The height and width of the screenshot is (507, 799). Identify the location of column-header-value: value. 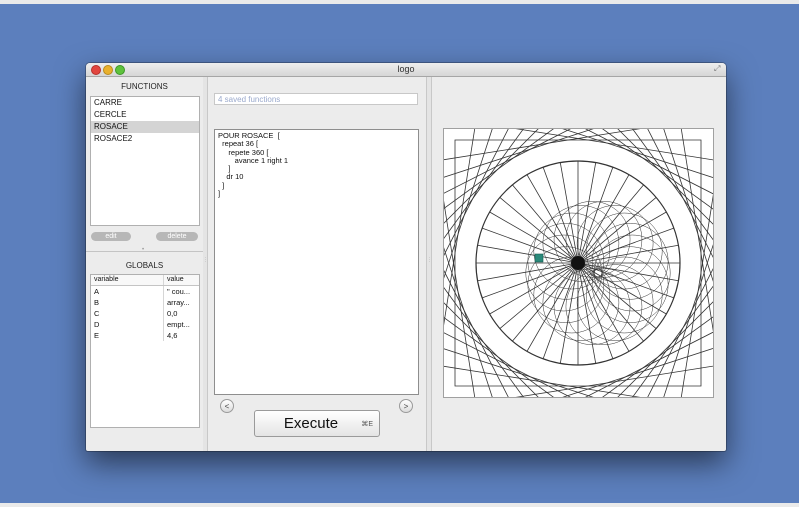
(181, 280).